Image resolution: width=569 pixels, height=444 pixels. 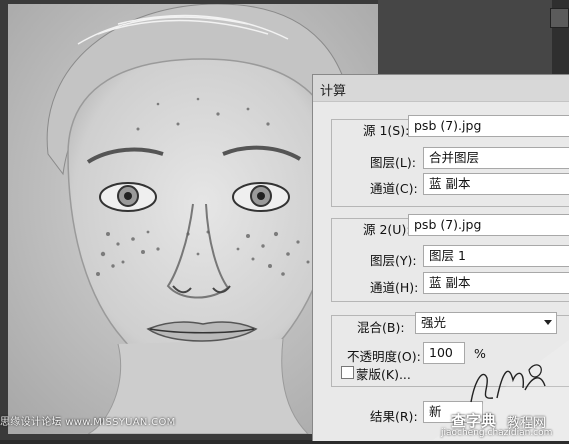 What do you see at coordinates (548, 322) in the screenshot?
I see `chevron-down-icon` at bounding box center [548, 322].